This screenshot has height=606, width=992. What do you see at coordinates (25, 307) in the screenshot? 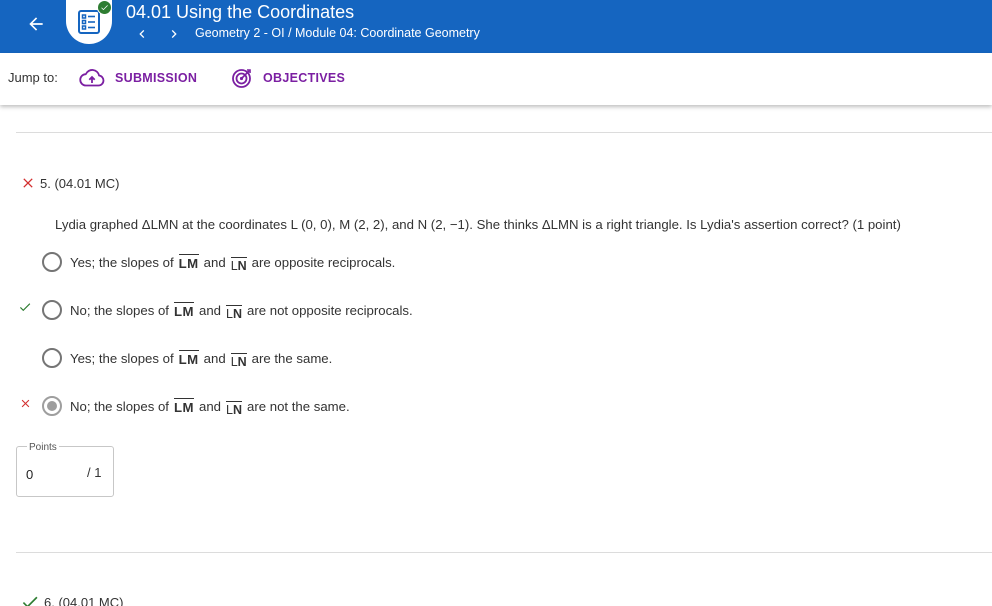
I see `correct-answer-check-icon` at bounding box center [25, 307].